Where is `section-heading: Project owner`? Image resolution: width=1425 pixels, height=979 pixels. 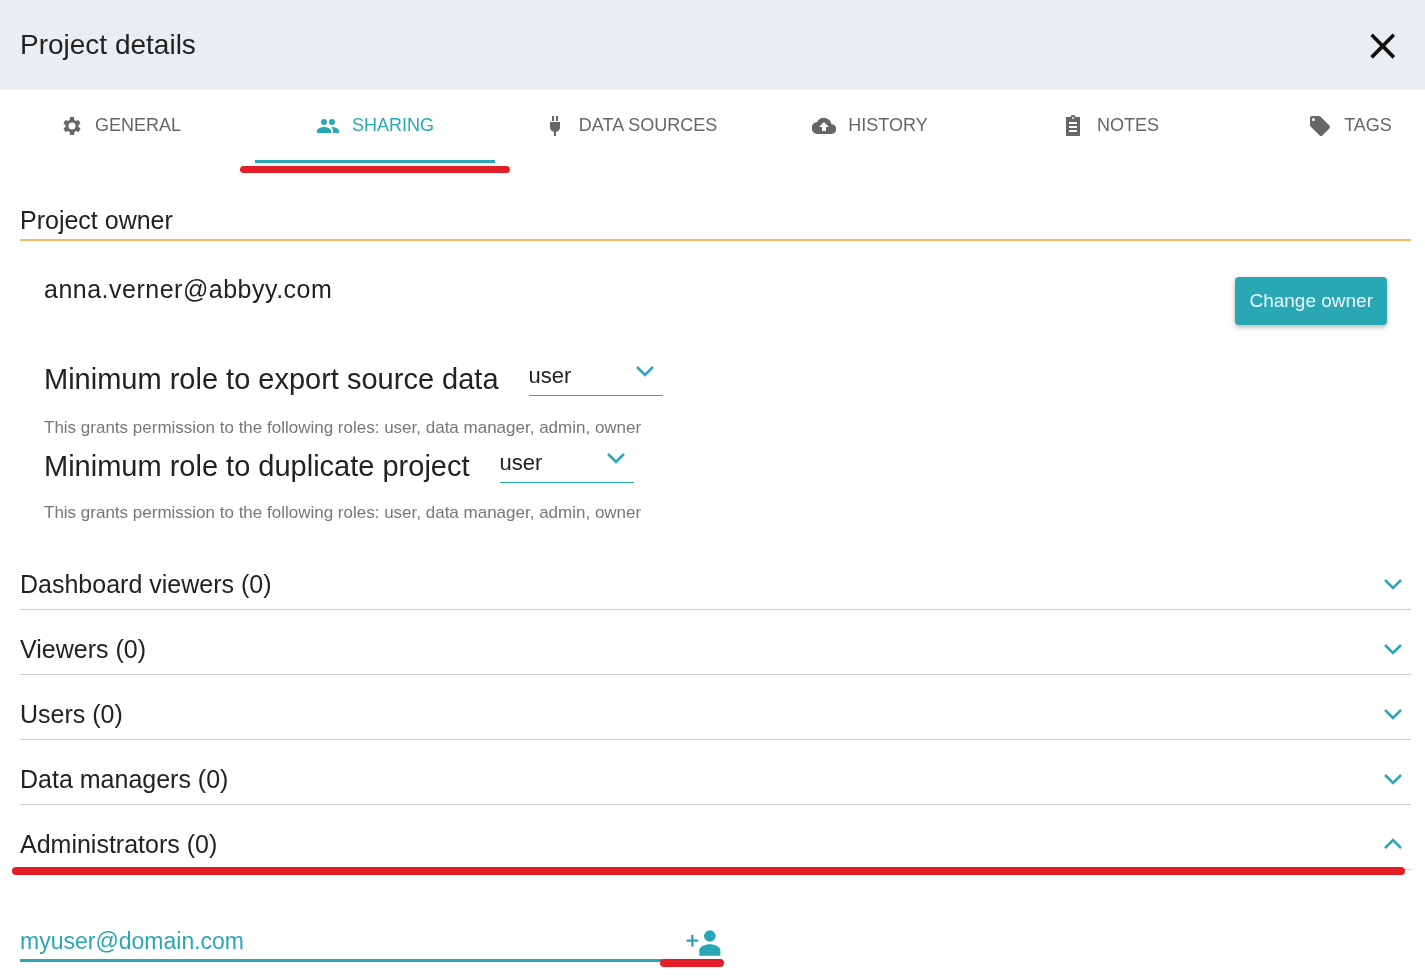
section-heading: Project owner is located at coordinates (715, 223).